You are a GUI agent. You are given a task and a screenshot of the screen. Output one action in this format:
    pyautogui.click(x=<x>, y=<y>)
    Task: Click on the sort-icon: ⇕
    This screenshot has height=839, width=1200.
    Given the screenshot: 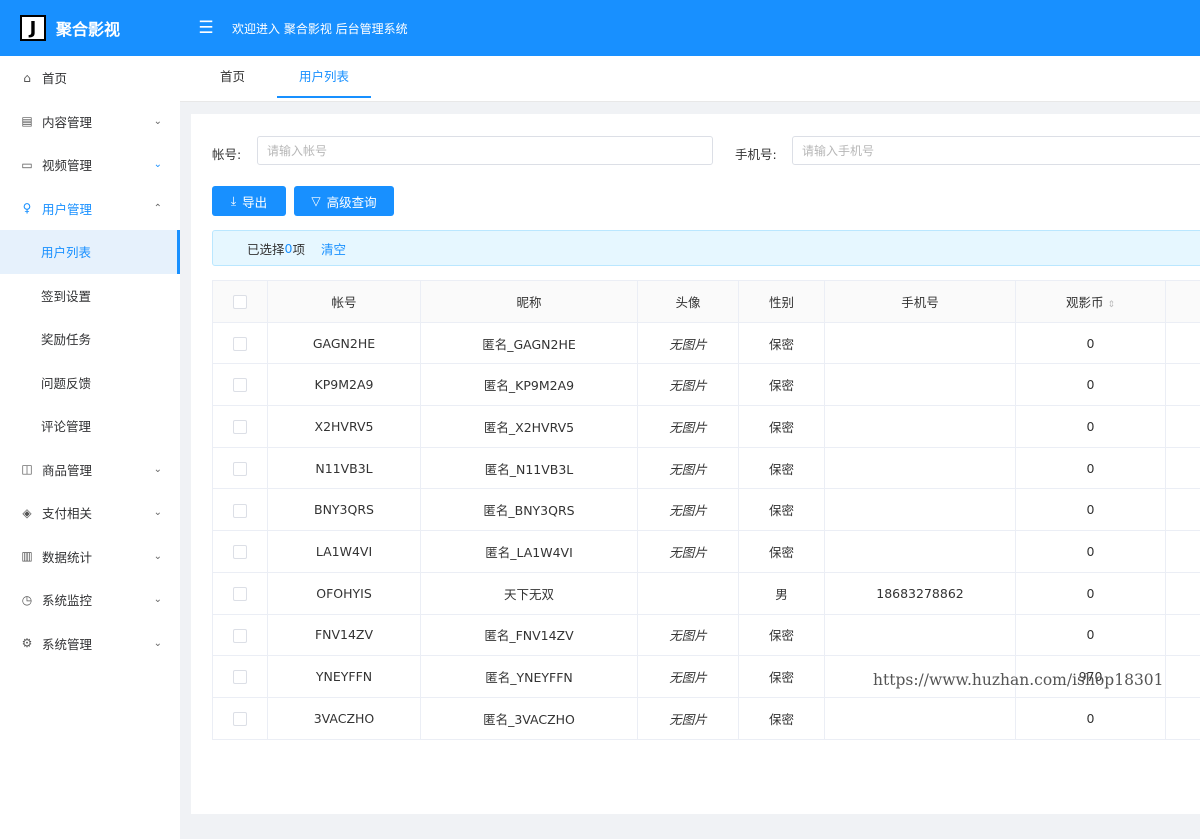 What is the action you would take?
    pyautogui.click(x=1111, y=305)
    